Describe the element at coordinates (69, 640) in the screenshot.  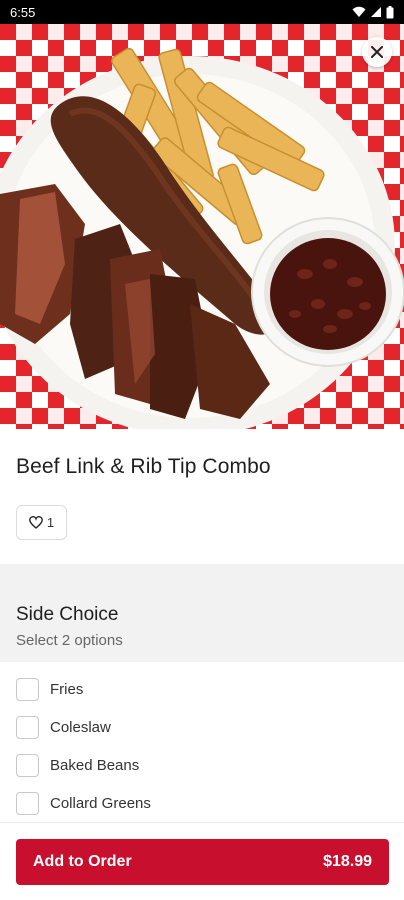
I see `side-choice-subtitle: Select 2 options` at that location.